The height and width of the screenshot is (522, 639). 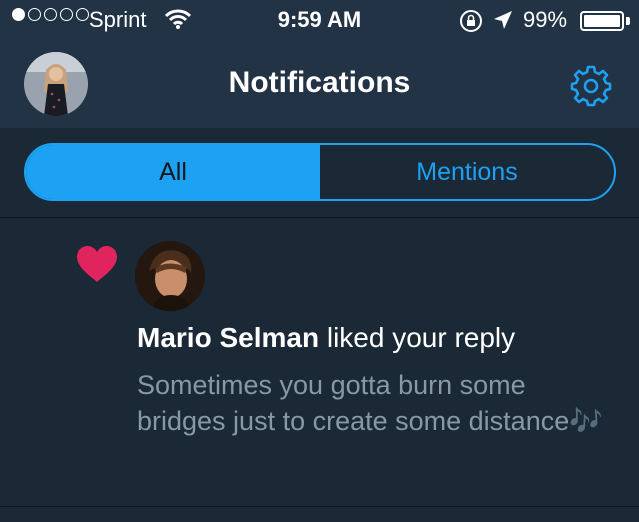 What do you see at coordinates (602, 21) in the screenshot?
I see `battery-icon` at bounding box center [602, 21].